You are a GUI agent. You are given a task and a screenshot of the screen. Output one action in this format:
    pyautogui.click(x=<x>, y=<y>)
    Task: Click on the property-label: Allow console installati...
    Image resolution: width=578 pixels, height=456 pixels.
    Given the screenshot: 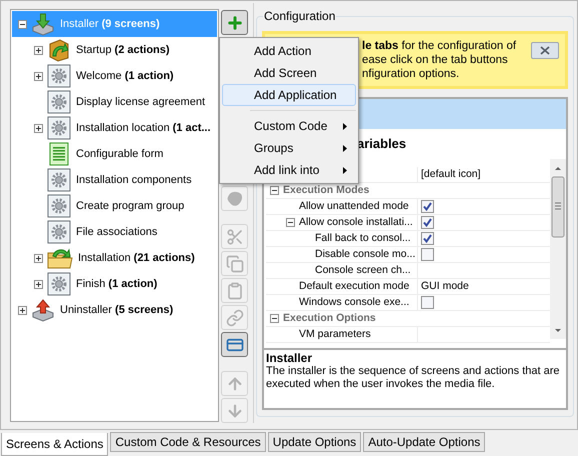 What is the action you would take?
    pyautogui.click(x=356, y=222)
    